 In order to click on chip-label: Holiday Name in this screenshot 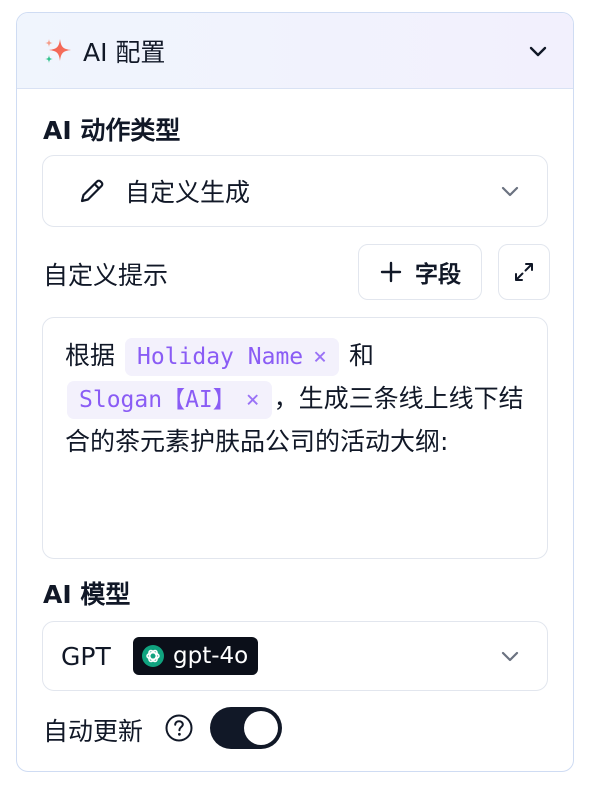, I will do `click(220, 357)`.